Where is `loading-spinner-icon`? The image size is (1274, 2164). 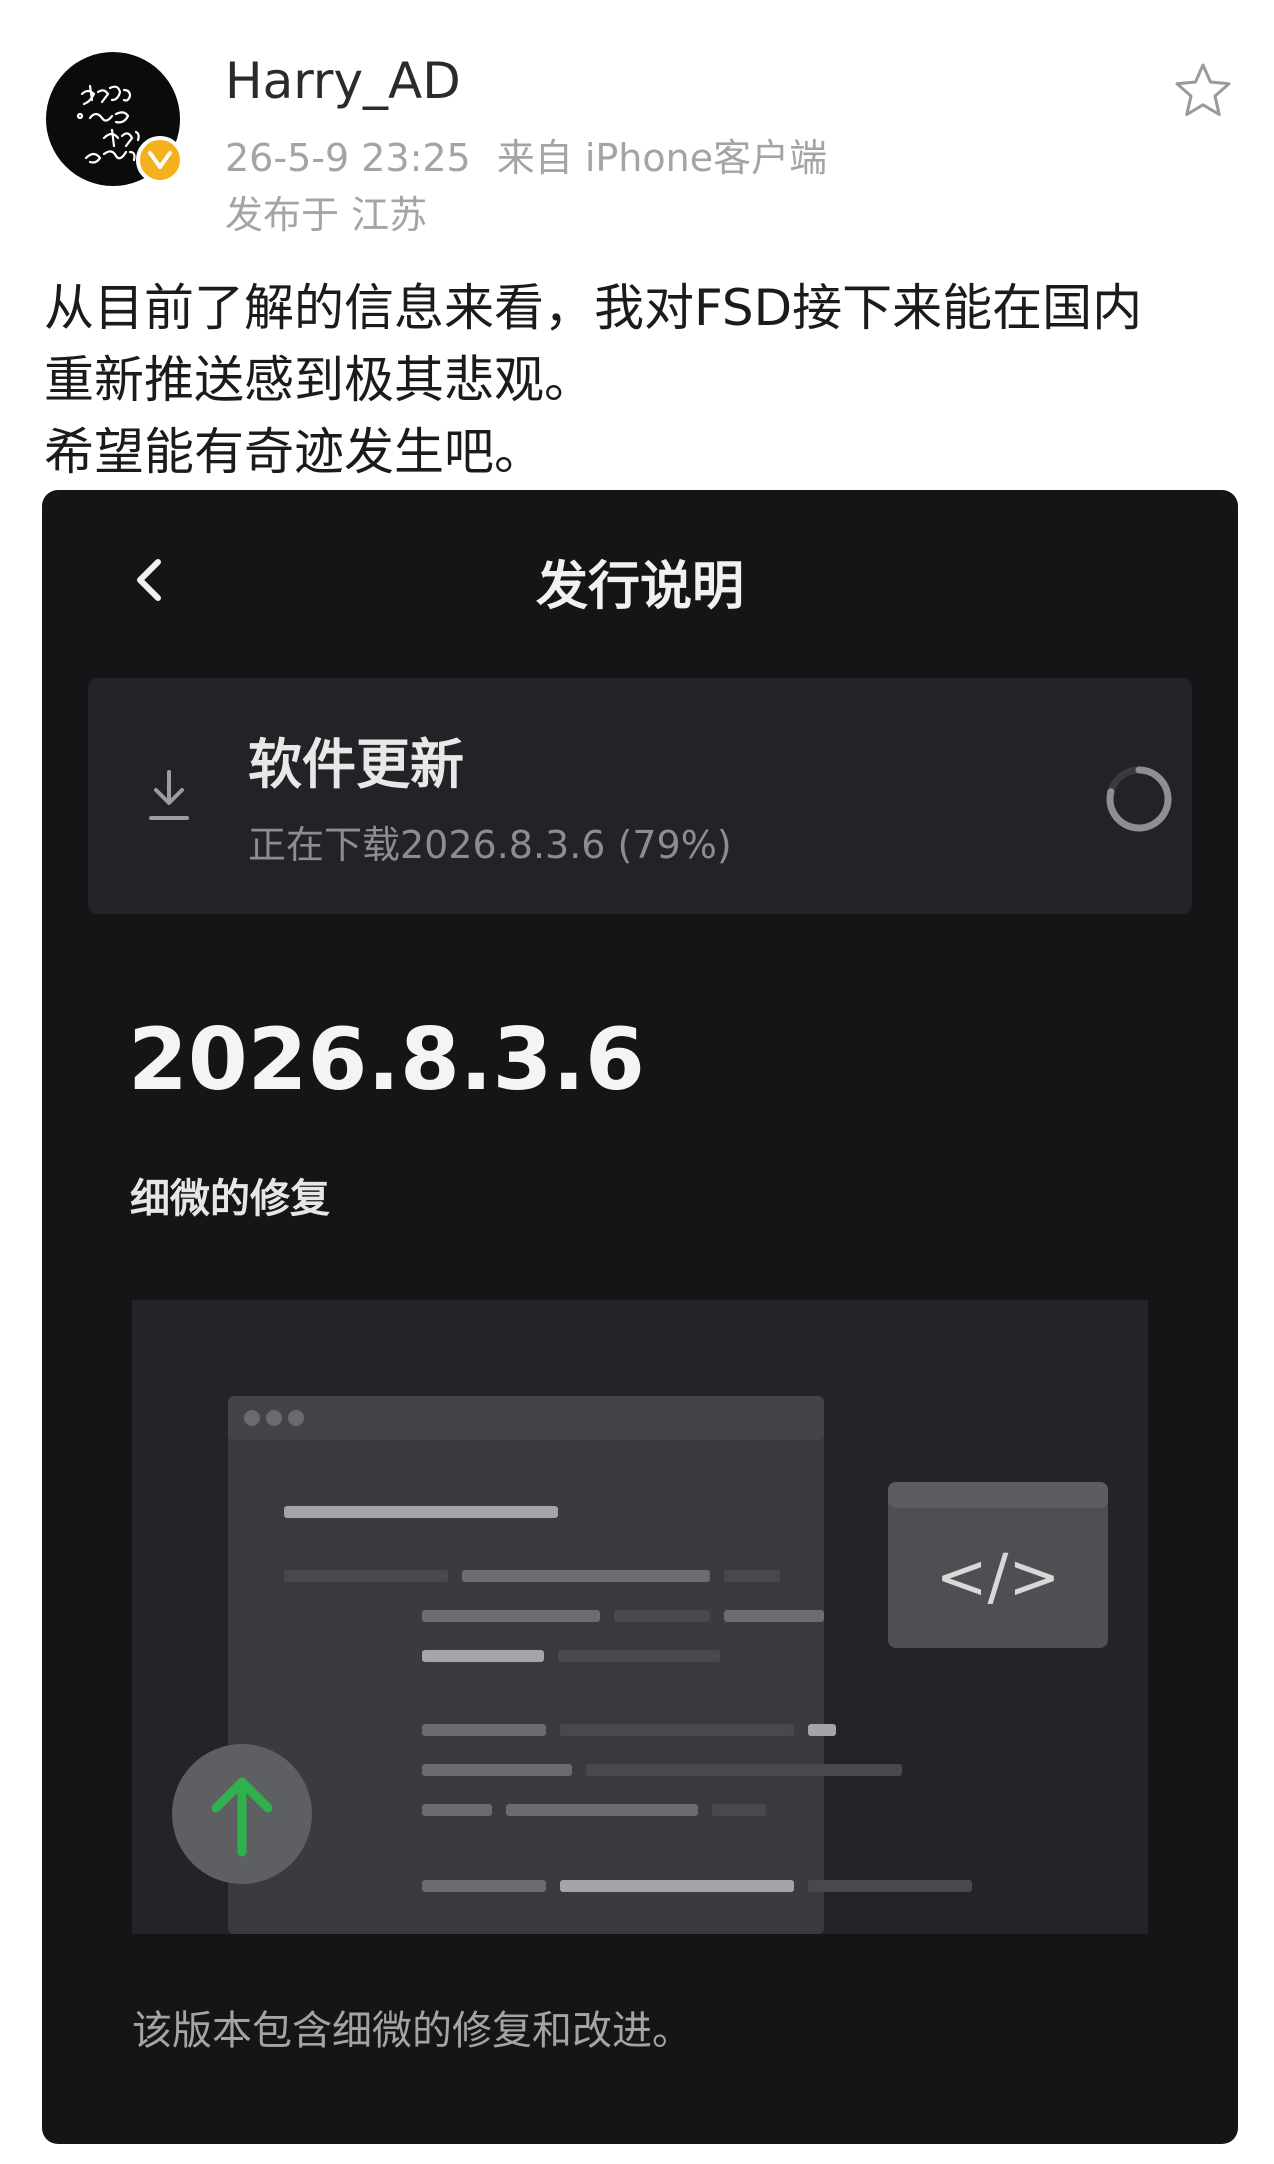 loading-spinner-icon is located at coordinates (1139, 799).